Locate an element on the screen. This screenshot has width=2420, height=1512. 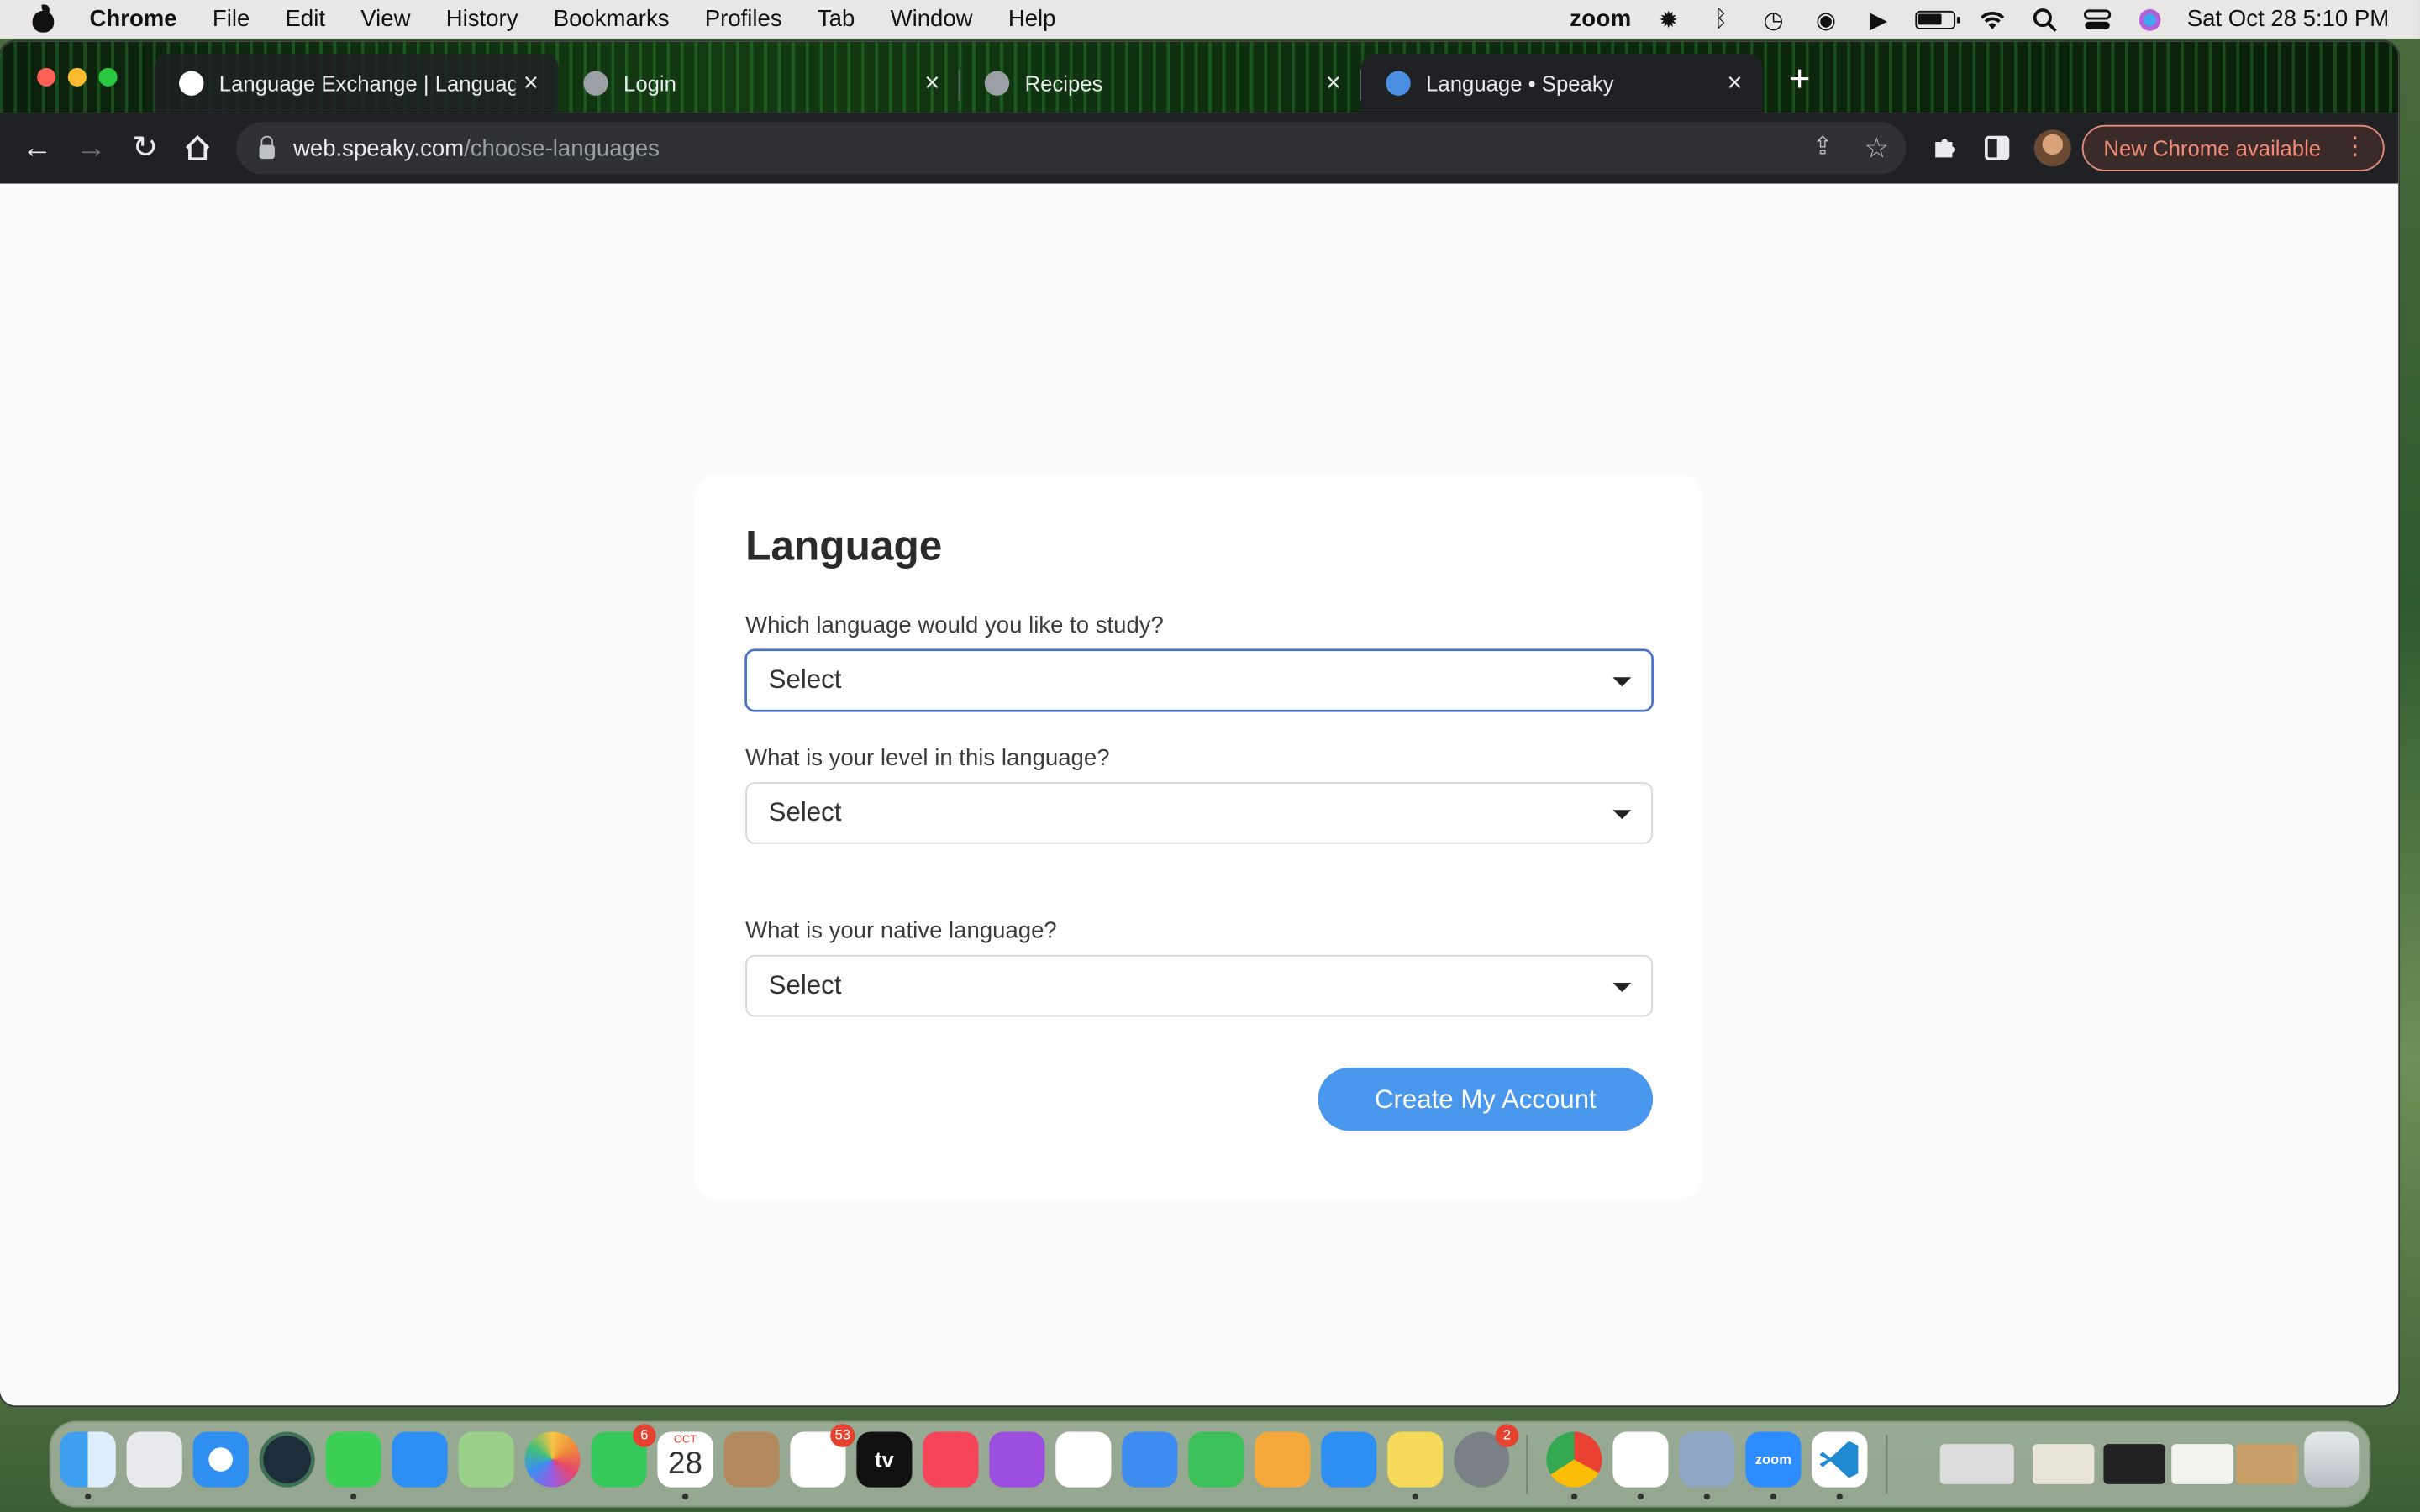
messages-icon is located at coordinates (353, 1459).